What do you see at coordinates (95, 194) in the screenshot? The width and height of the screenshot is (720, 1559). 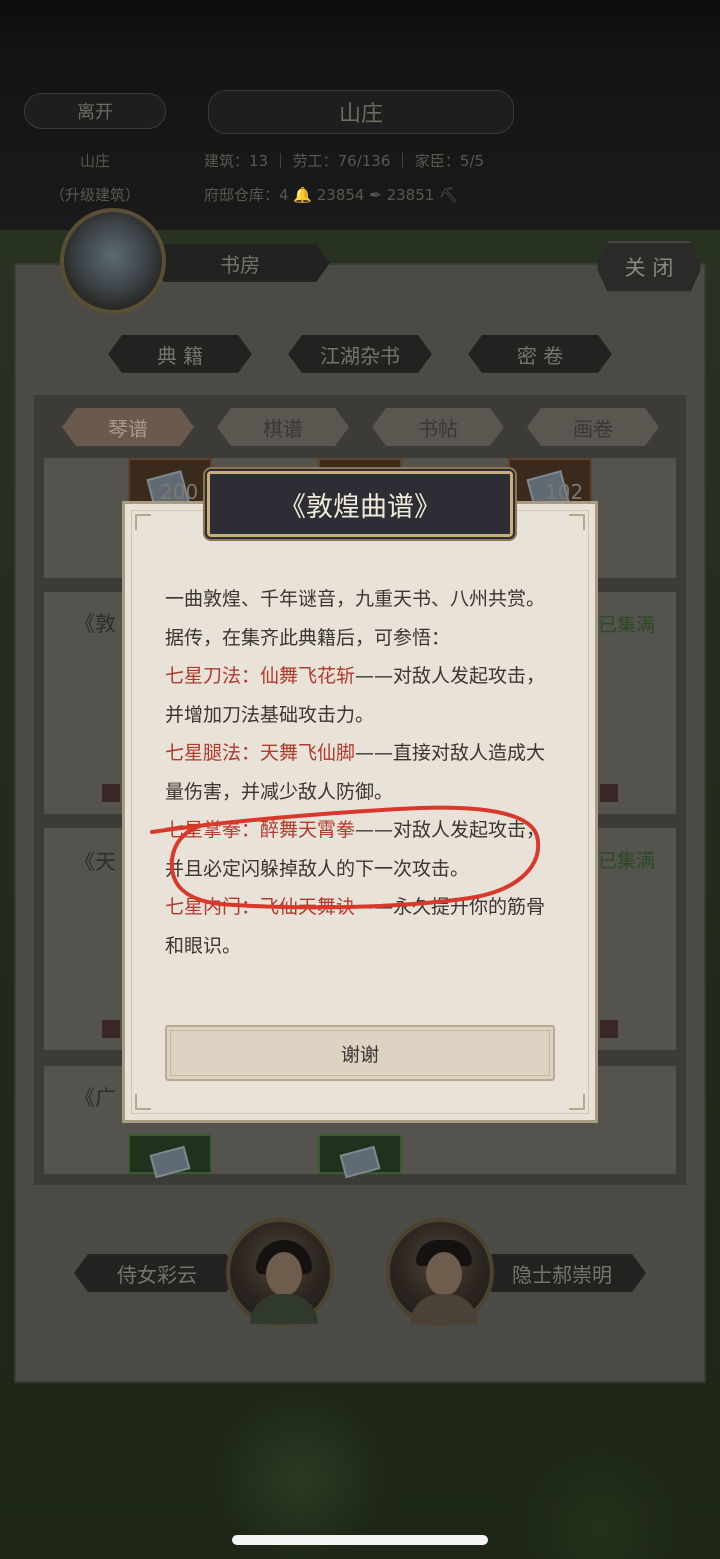 I see `upgrade-link: （升级建筑）` at bounding box center [95, 194].